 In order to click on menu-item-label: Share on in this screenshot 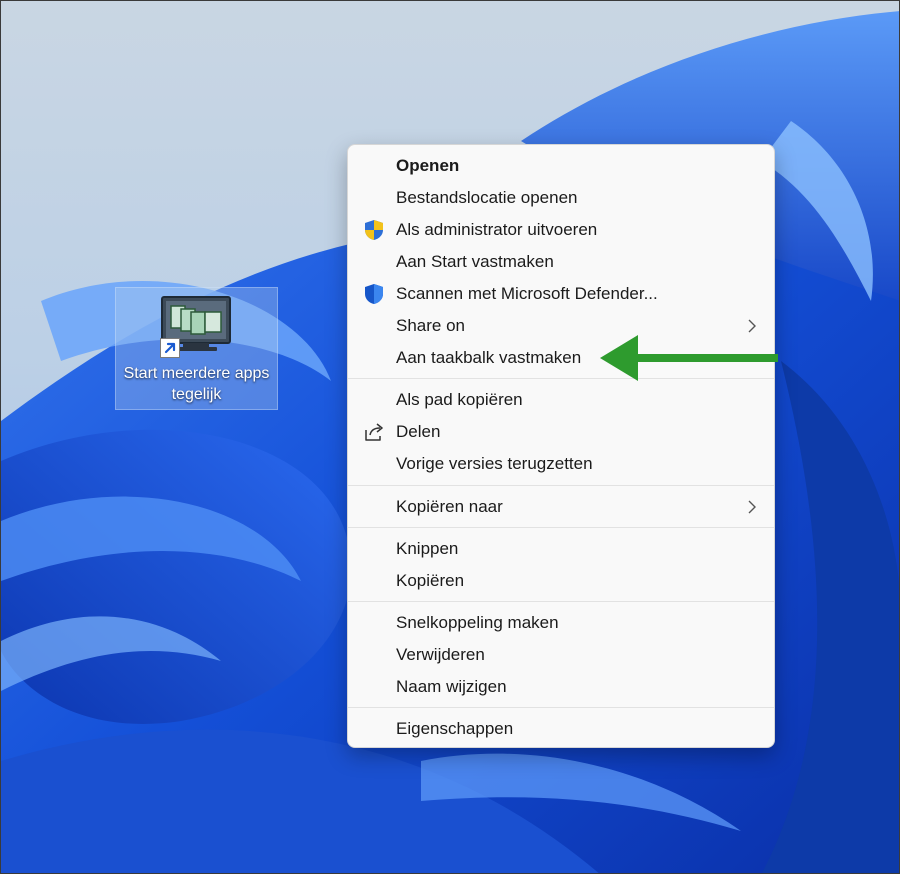, I will do `click(430, 325)`.